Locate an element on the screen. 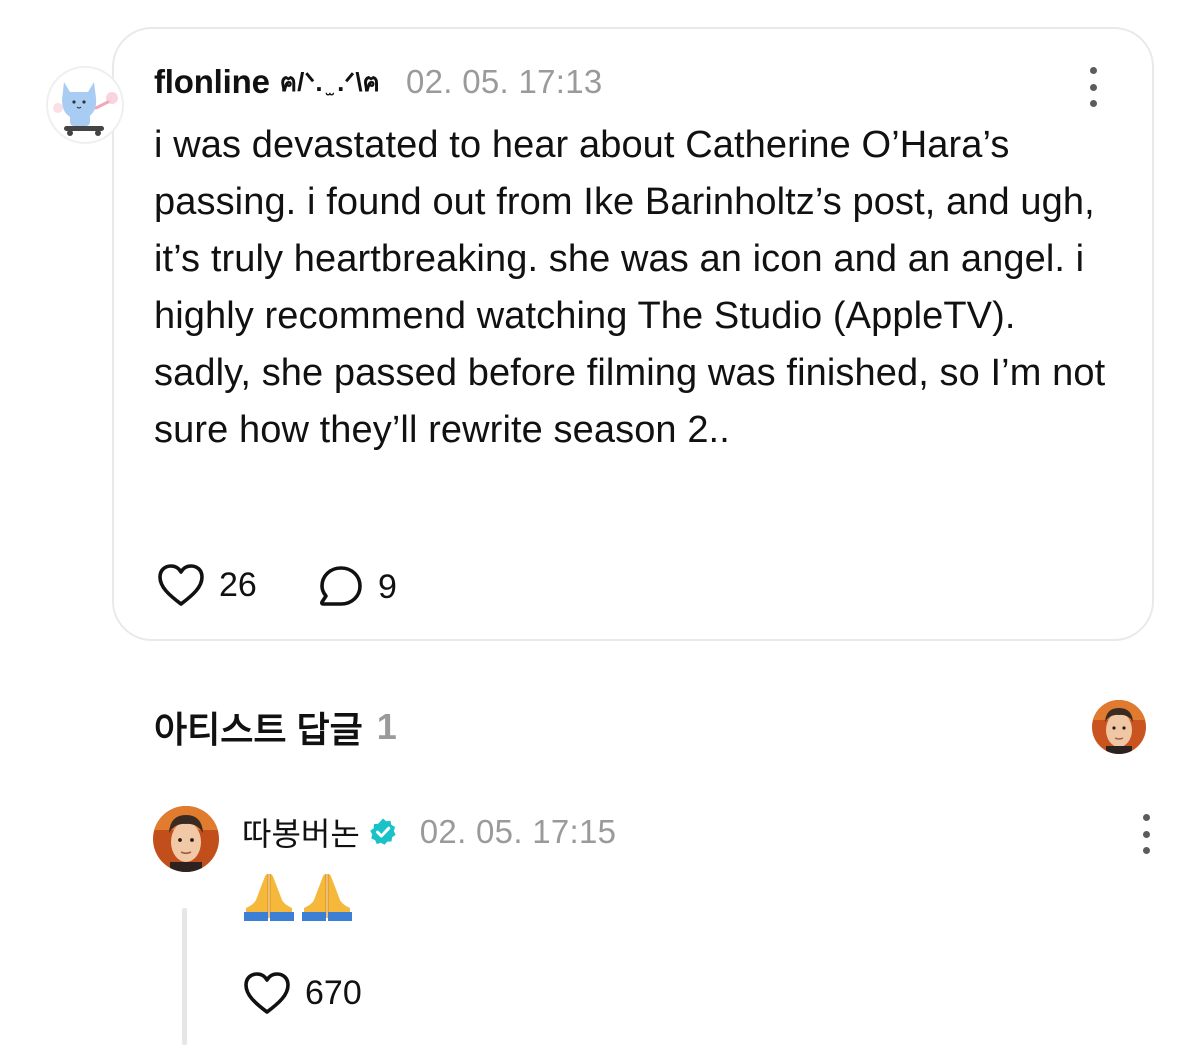 This screenshot has height=1045, width=1200. artist-replies-header: 아티스트 답글 1 is located at coordinates (275, 727).